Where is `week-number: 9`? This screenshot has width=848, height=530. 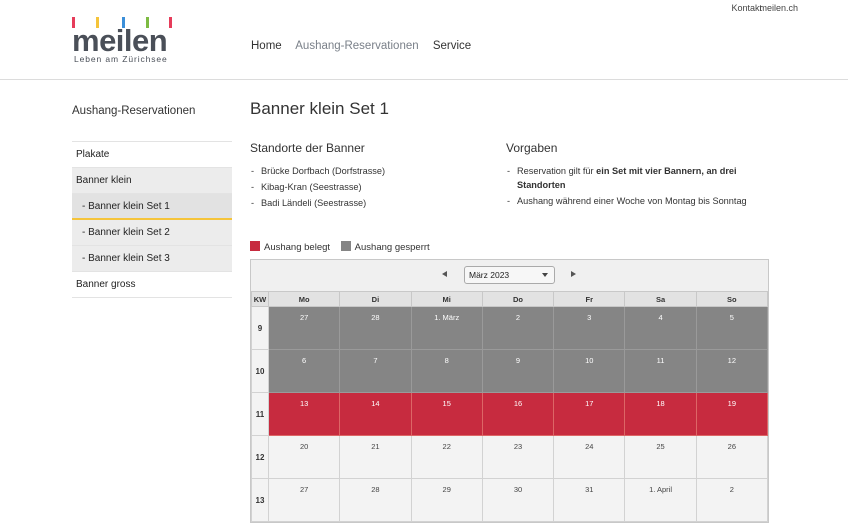
week-number: 9 is located at coordinates (260, 328).